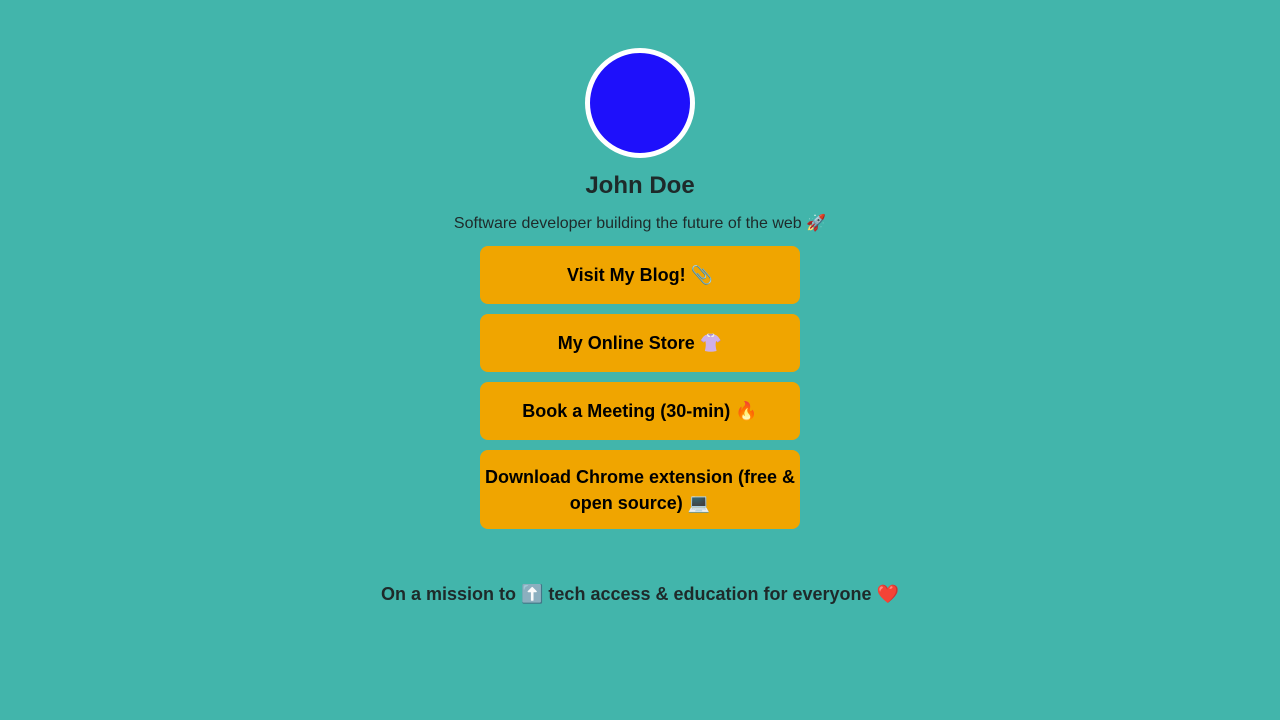 The height and width of the screenshot is (720, 1280). What do you see at coordinates (640, 343) in the screenshot?
I see `store-link-button: My Online Store 👚` at bounding box center [640, 343].